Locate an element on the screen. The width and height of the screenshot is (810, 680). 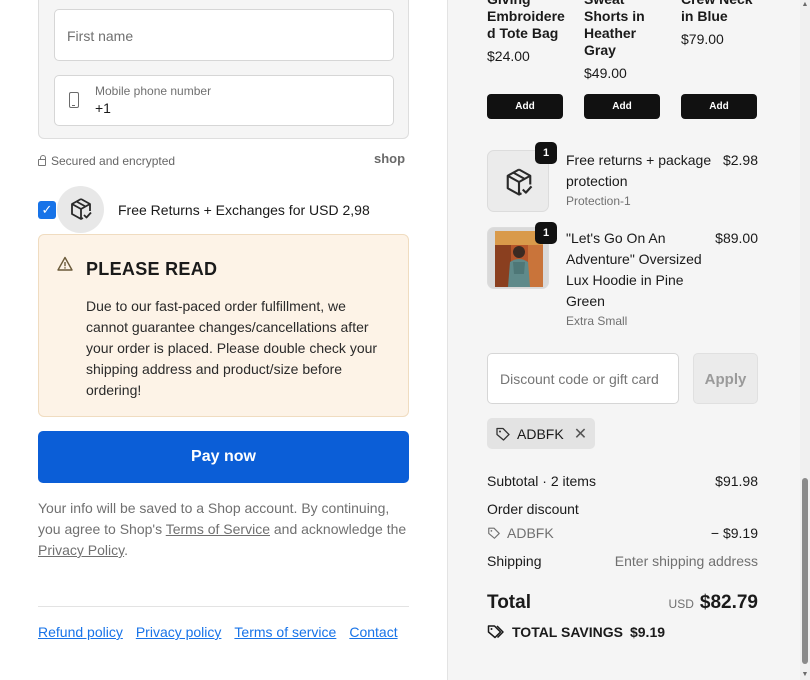
savings-label: TOTAL SAVINGS is located at coordinates (567, 632).